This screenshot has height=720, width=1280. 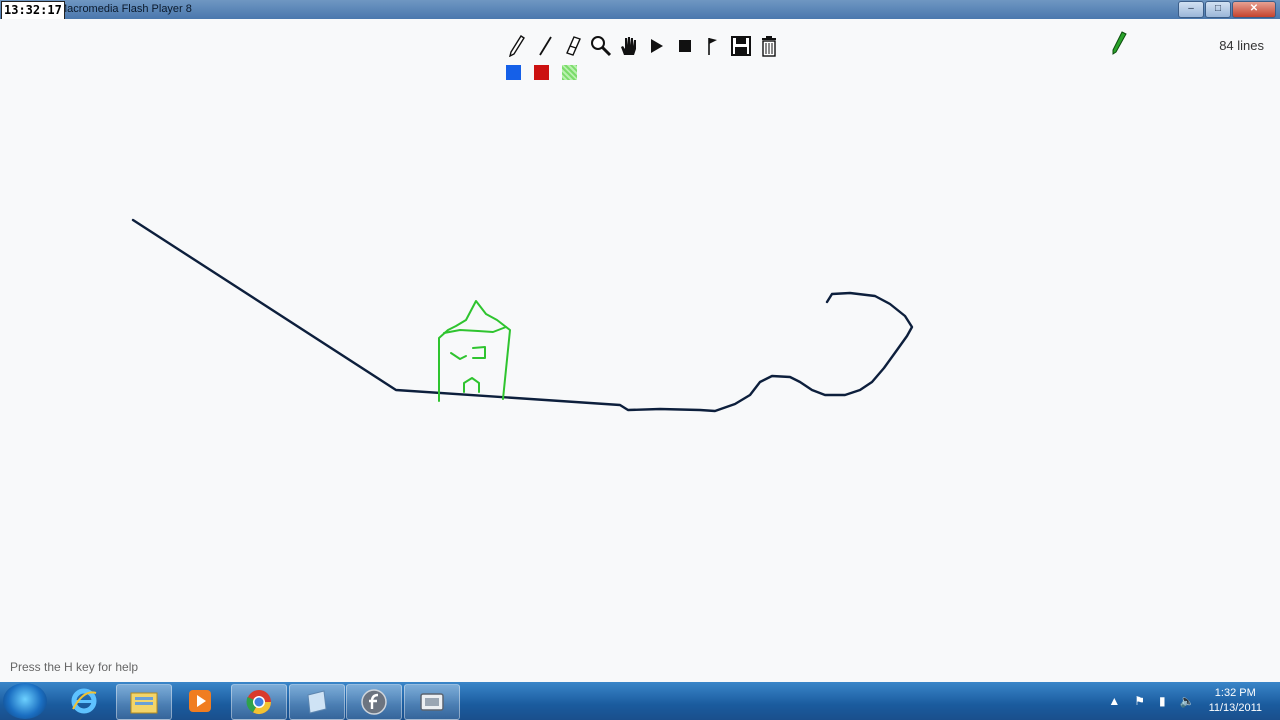 I want to click on drawing-toolbar, so click(x=643, y=46).